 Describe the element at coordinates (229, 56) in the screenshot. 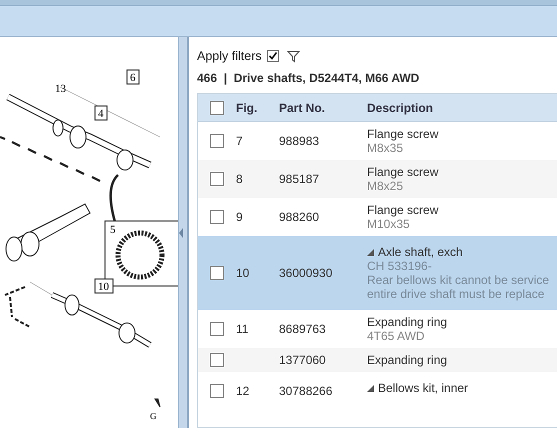

I see `filter-label: Apply filters` at that location.